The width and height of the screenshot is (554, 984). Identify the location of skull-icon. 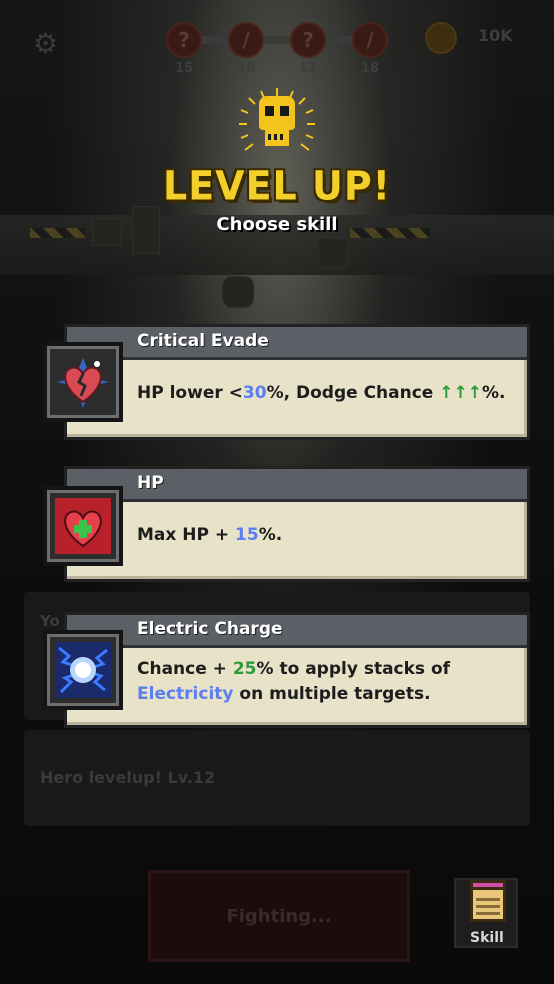
(277, 128).